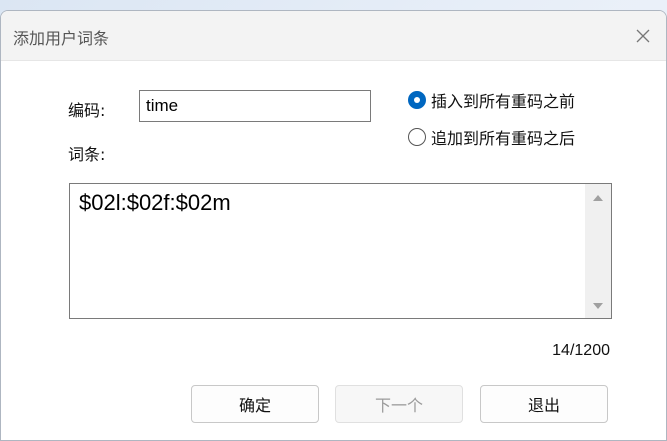 The image size is (667, 441). Describe the element at coordinates (417, 100) in the screenshot. I see `insert-before-radio` at that location.